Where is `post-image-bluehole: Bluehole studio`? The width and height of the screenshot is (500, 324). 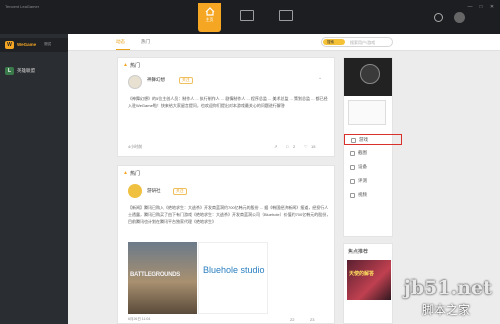 post-image-bluehole: Bluehole studio is located at coordinates (233, 278).